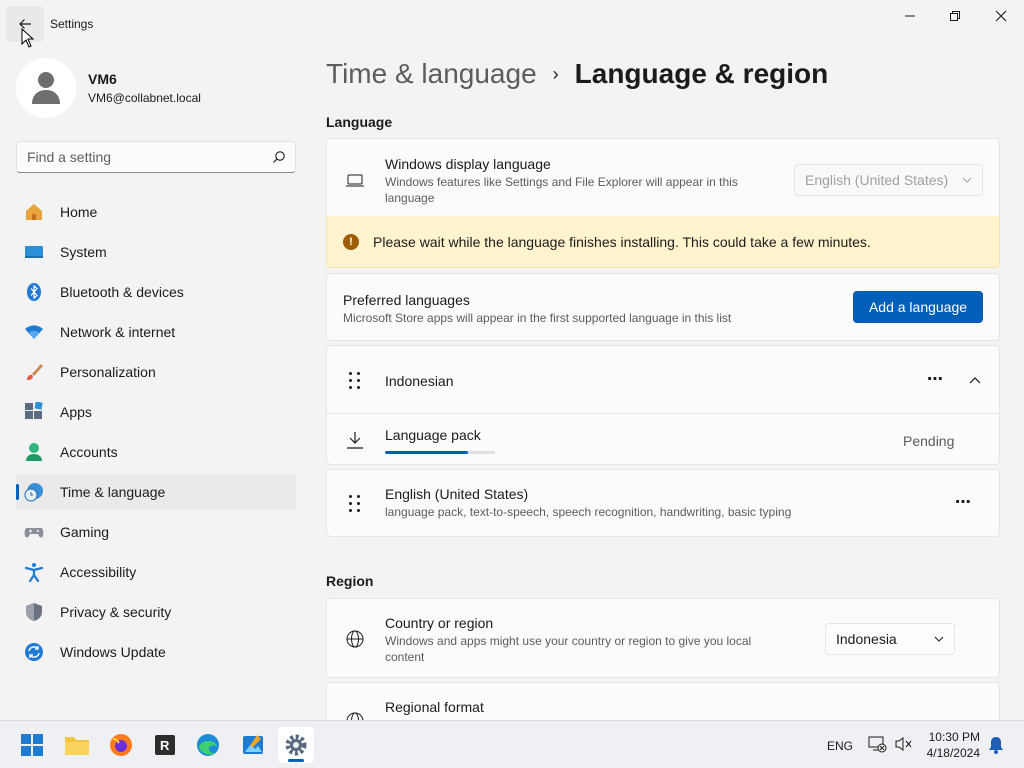 The height and width of the screenshot is (768, 1024). What do you see at coordinates (512, 744) in the screenshot?
I see `taskbar: R ENG 10:30 PM 4/18/2024` at bounding box center [512, 744].